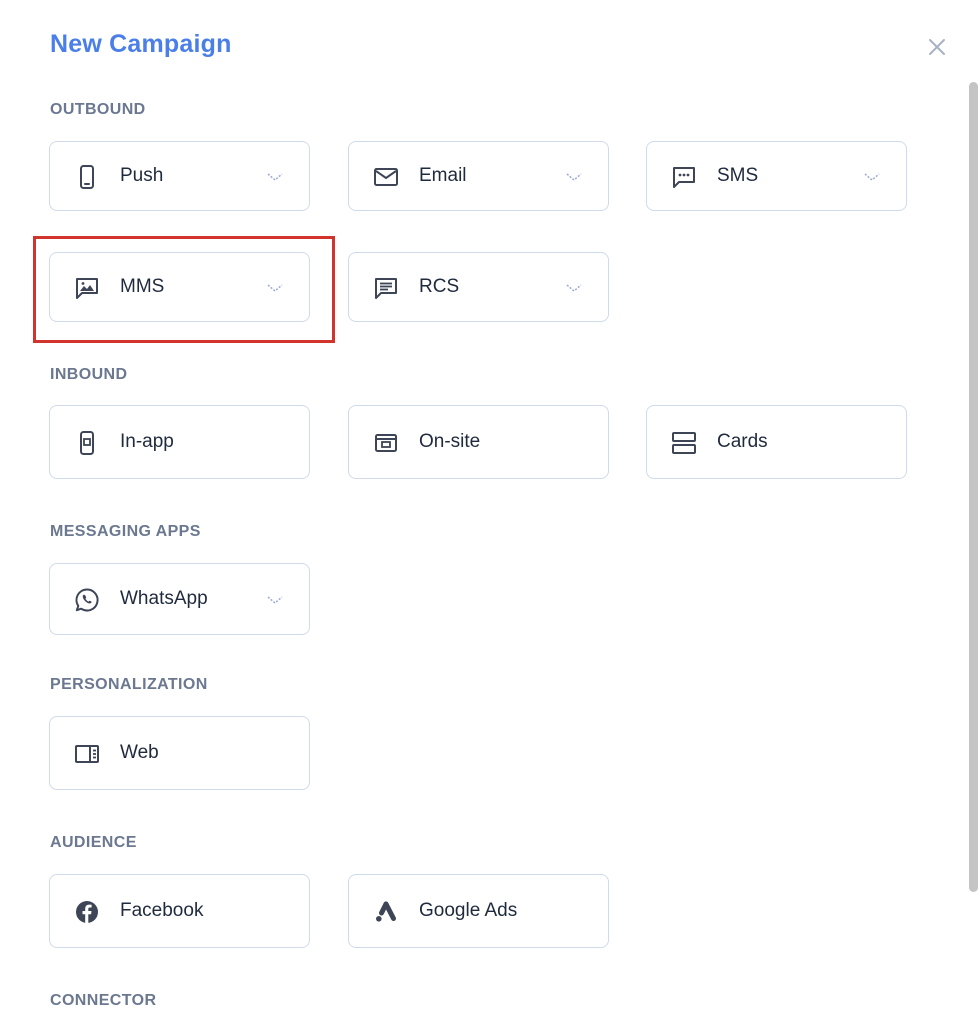  What do you see at coordinates (973, 487) in the screenshot?
I see `scrollbar-thumb` at bounding box center [973, 487].